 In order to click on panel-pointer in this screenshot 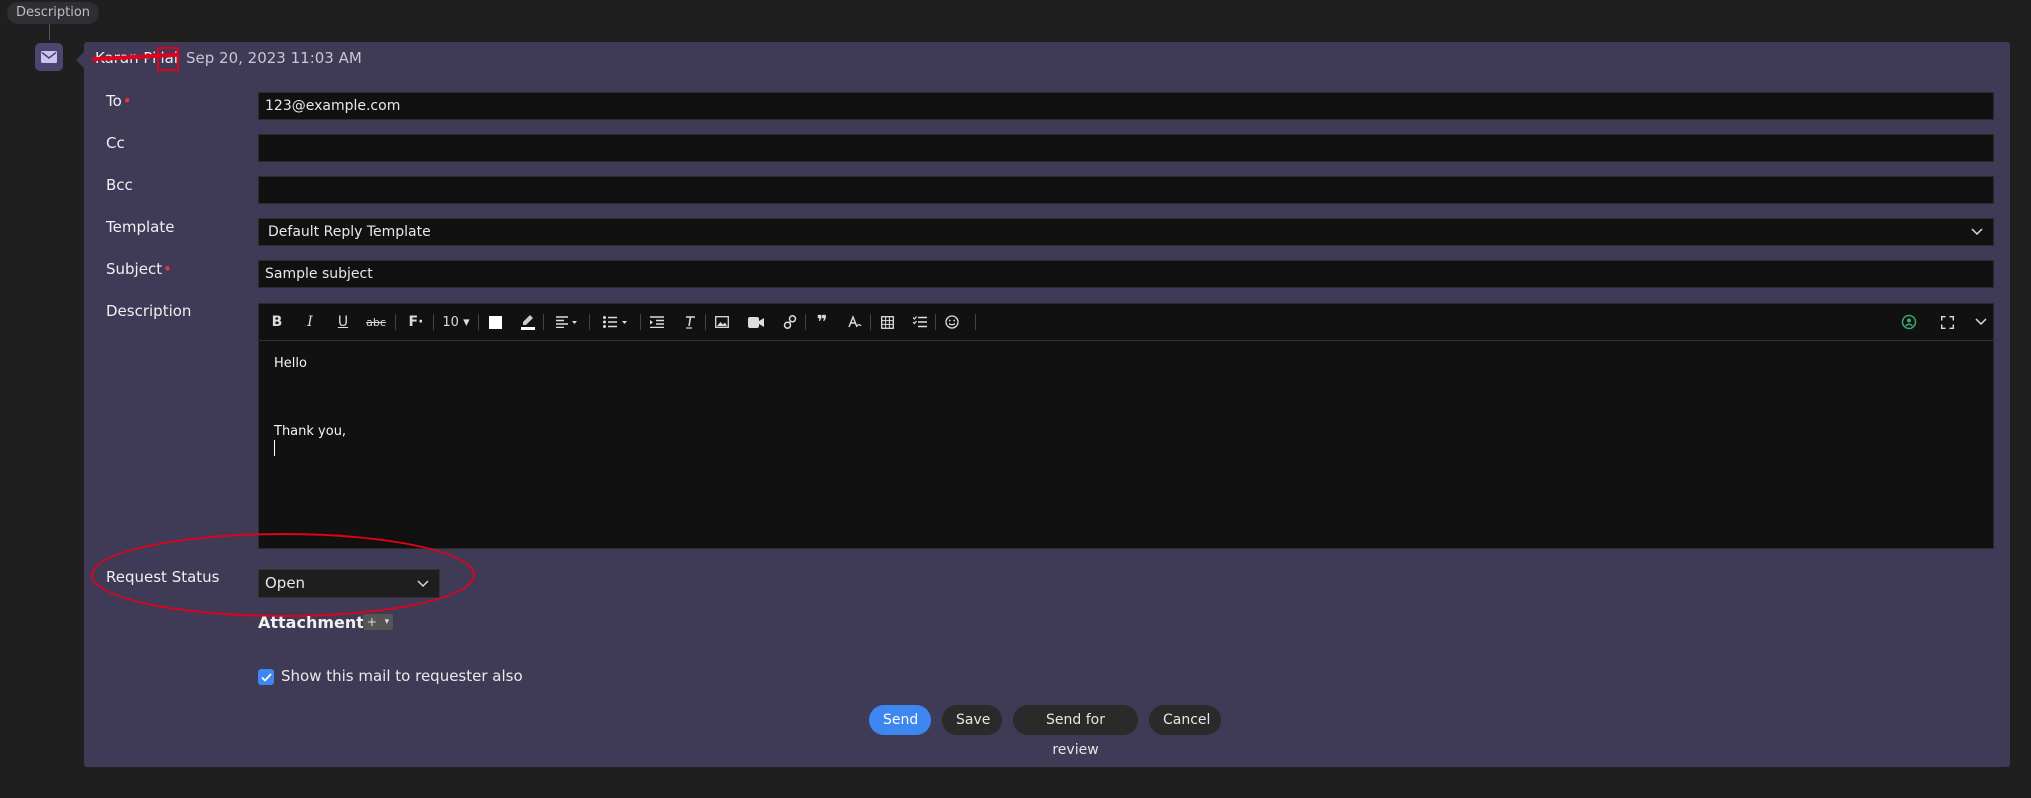, I will do `click(80, 60)`.